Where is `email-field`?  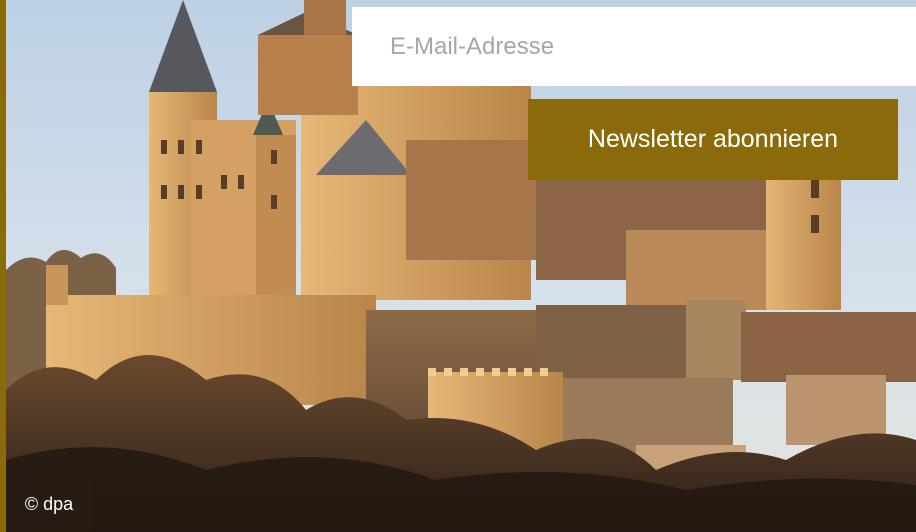 email-field is located at coordinates (634, 46).